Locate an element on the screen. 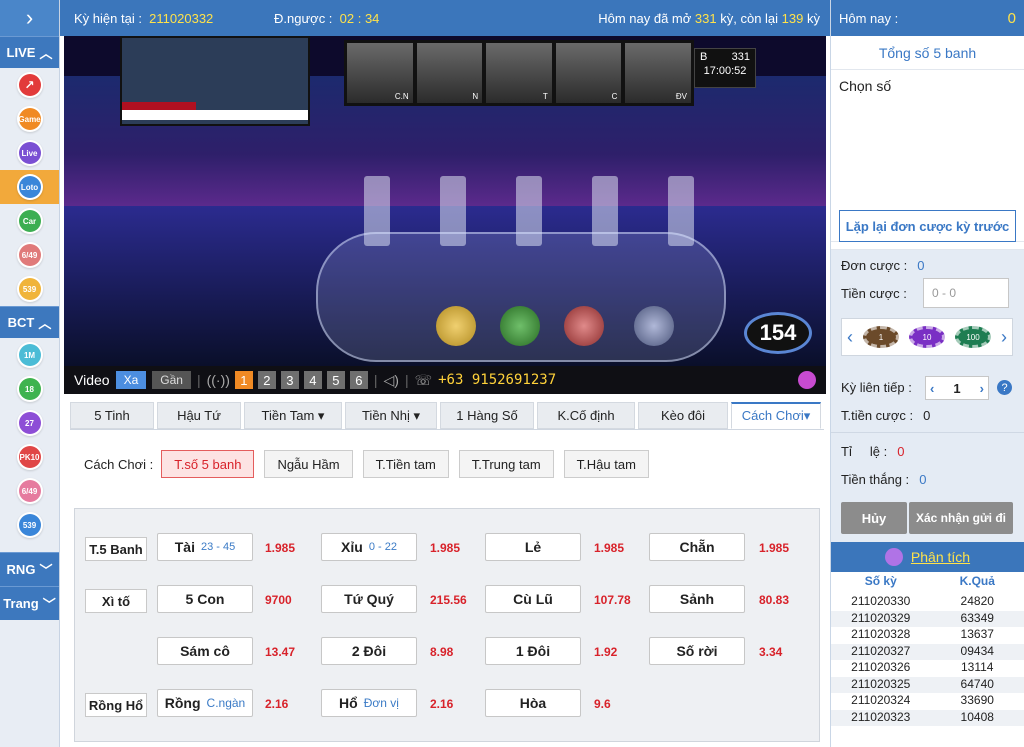 The image size is (1024, 747). stats-icon is located at coordinates (807, 380).